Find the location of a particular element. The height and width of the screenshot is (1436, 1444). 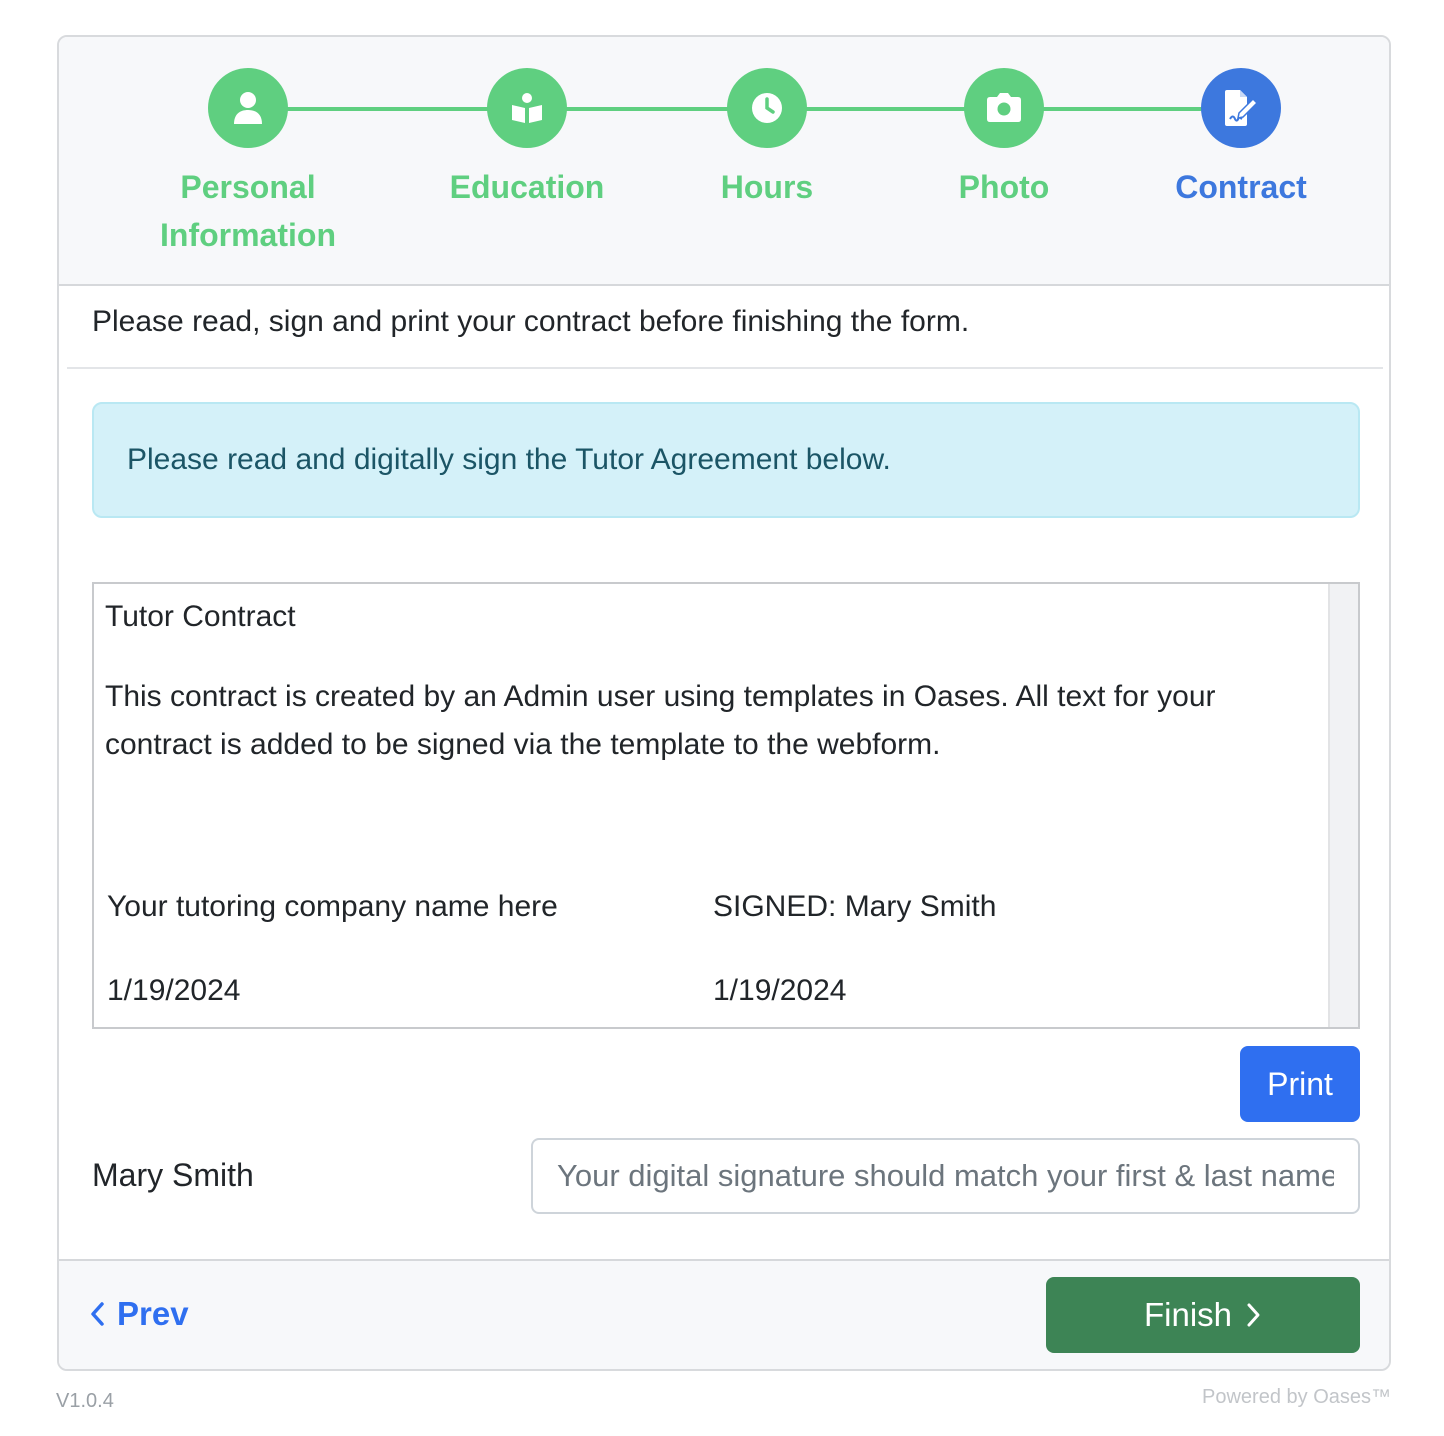

step-label-line: Education is located at coordinates (527, 187).